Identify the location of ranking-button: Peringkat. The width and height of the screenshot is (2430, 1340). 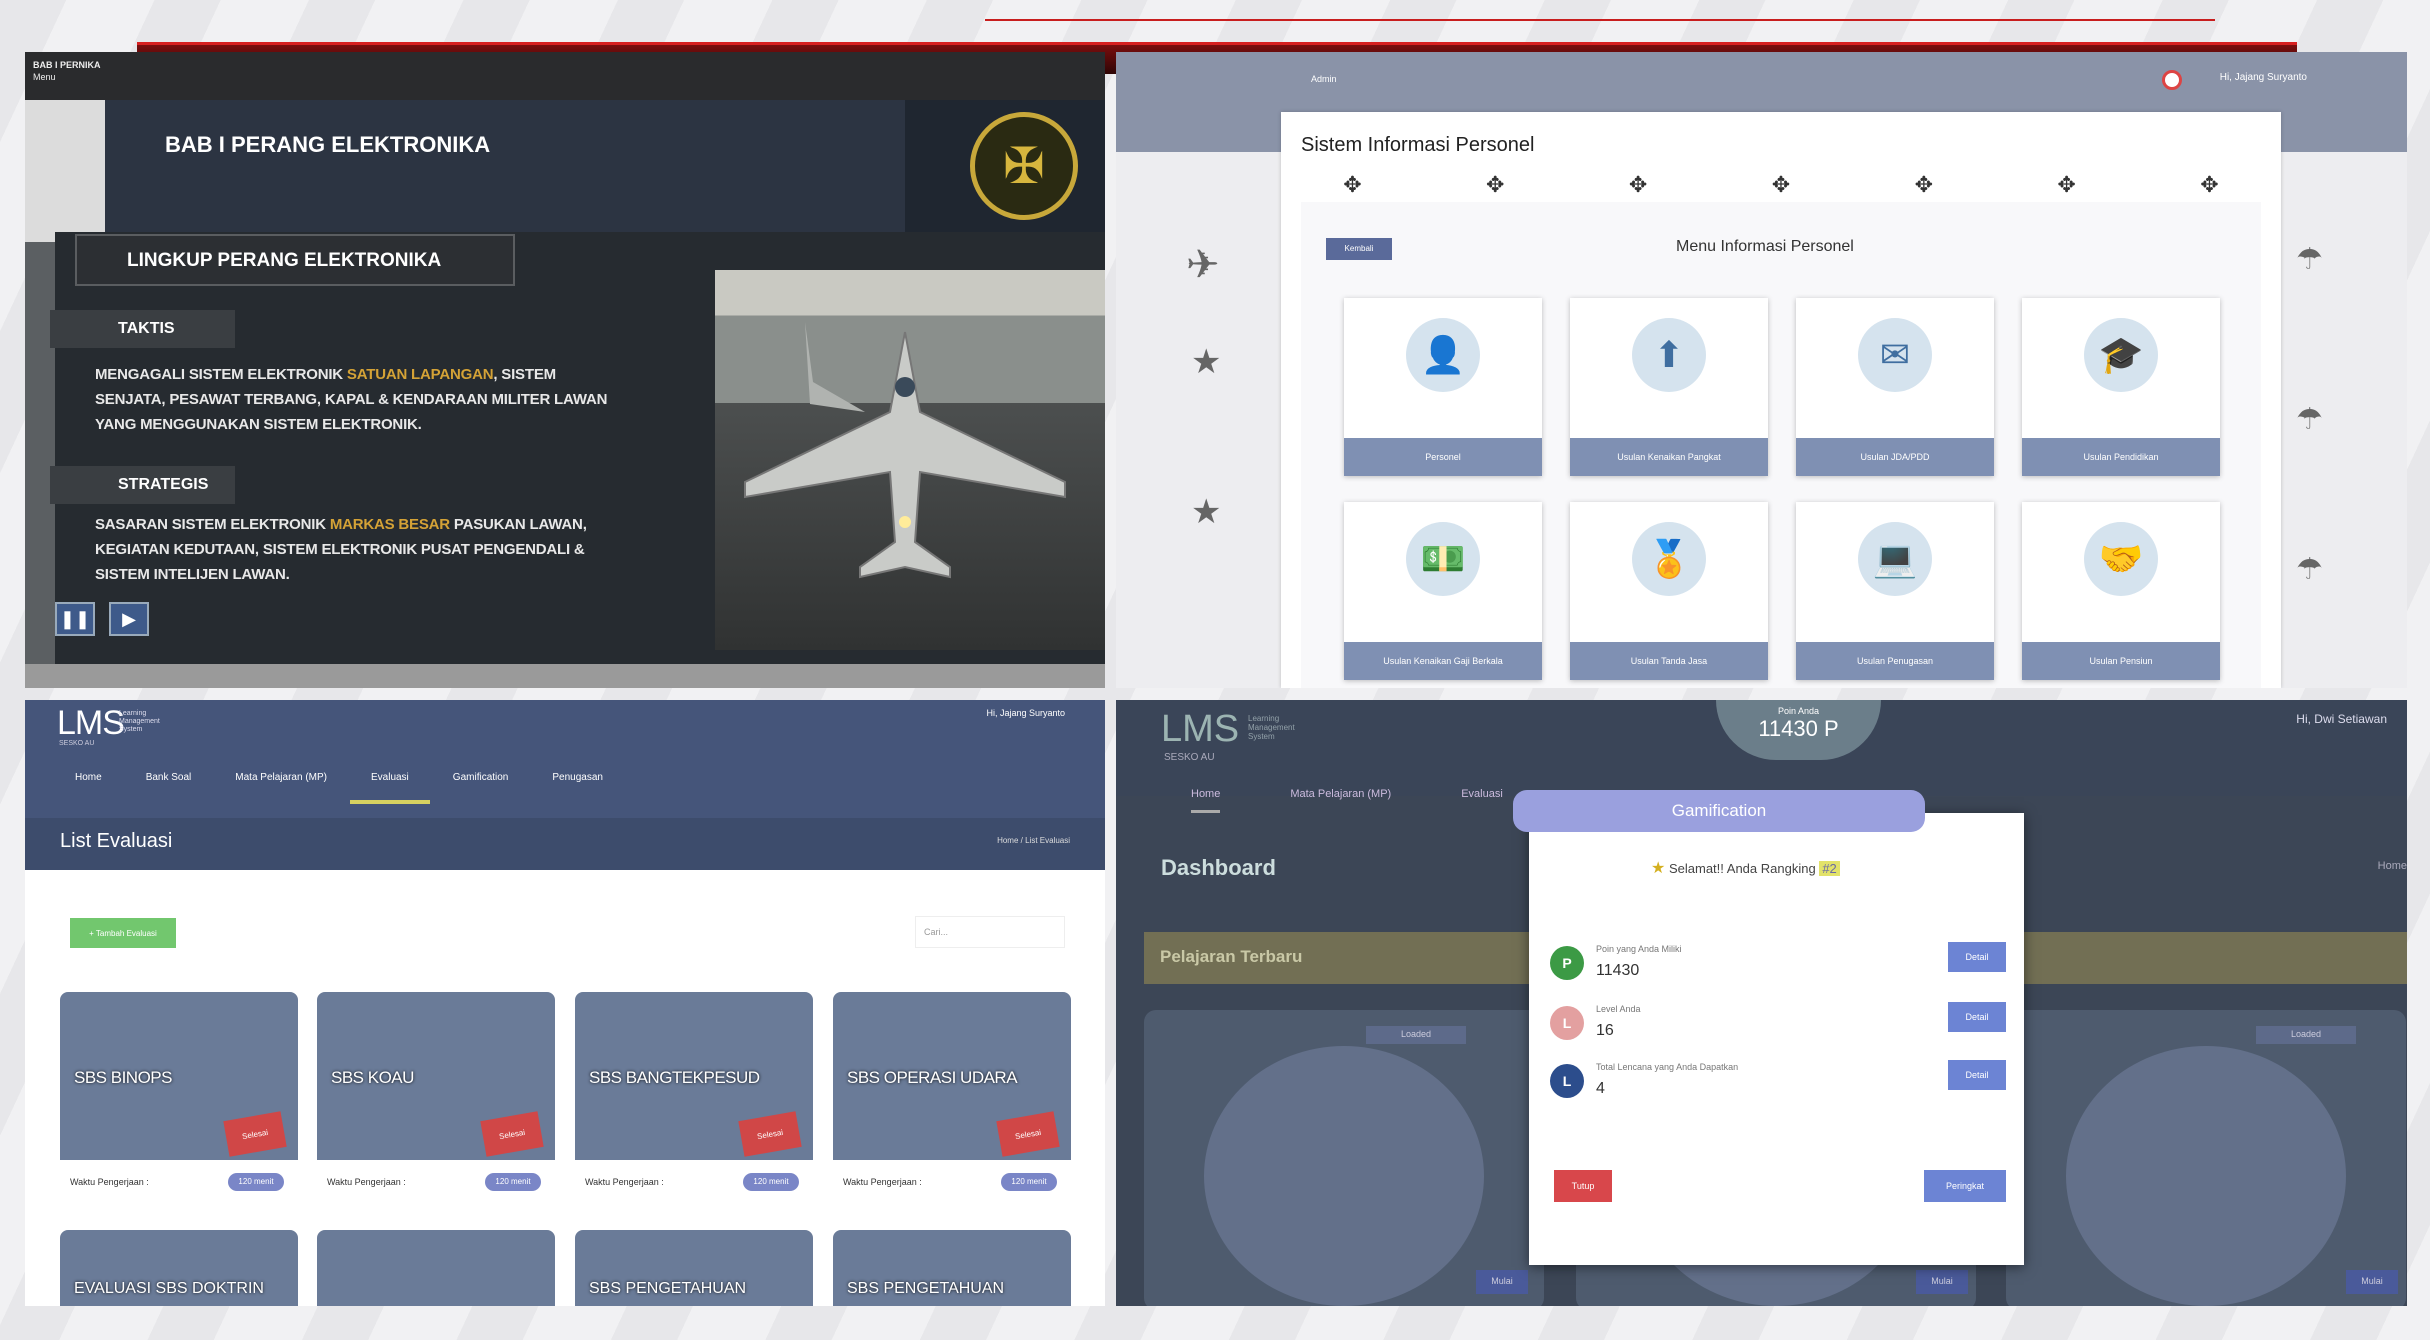
(1965, 1186).